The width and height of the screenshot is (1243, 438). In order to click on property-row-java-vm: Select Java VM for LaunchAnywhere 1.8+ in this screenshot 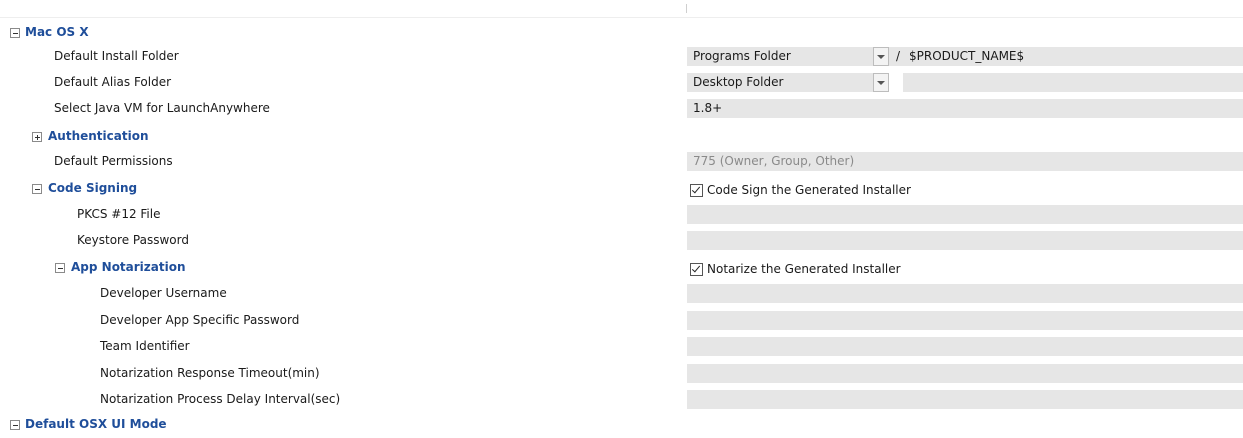, I will do `click(621, 109)`.